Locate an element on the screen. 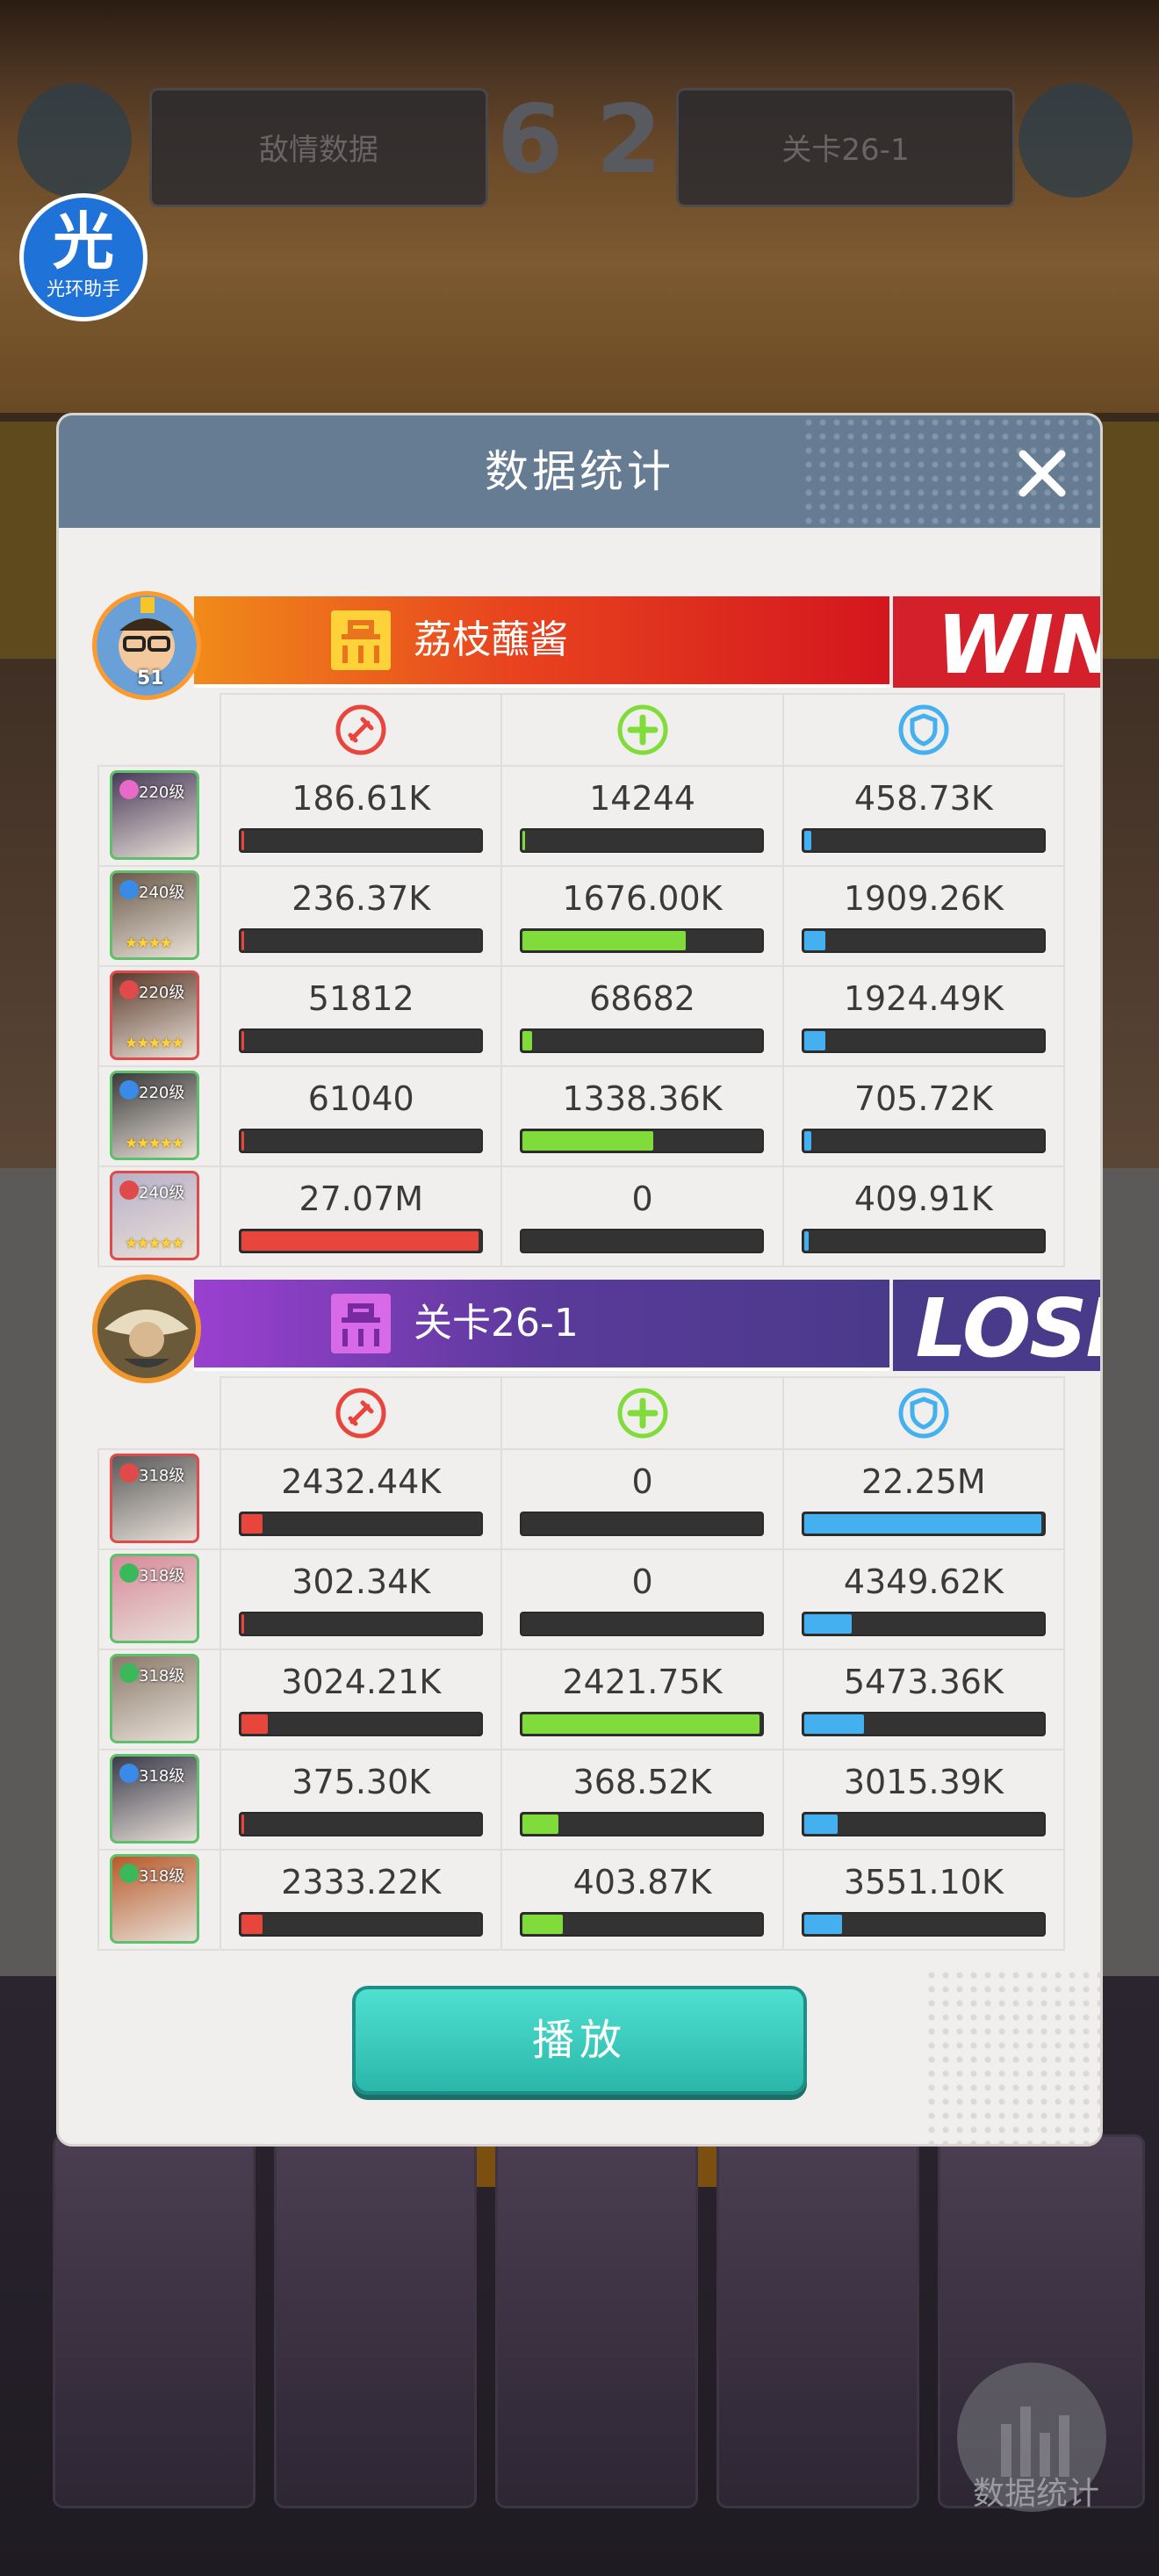 This screenshot has width=1159, height=2576. damage-stat-cell: 236.37K is located at coordinates (361, 916).